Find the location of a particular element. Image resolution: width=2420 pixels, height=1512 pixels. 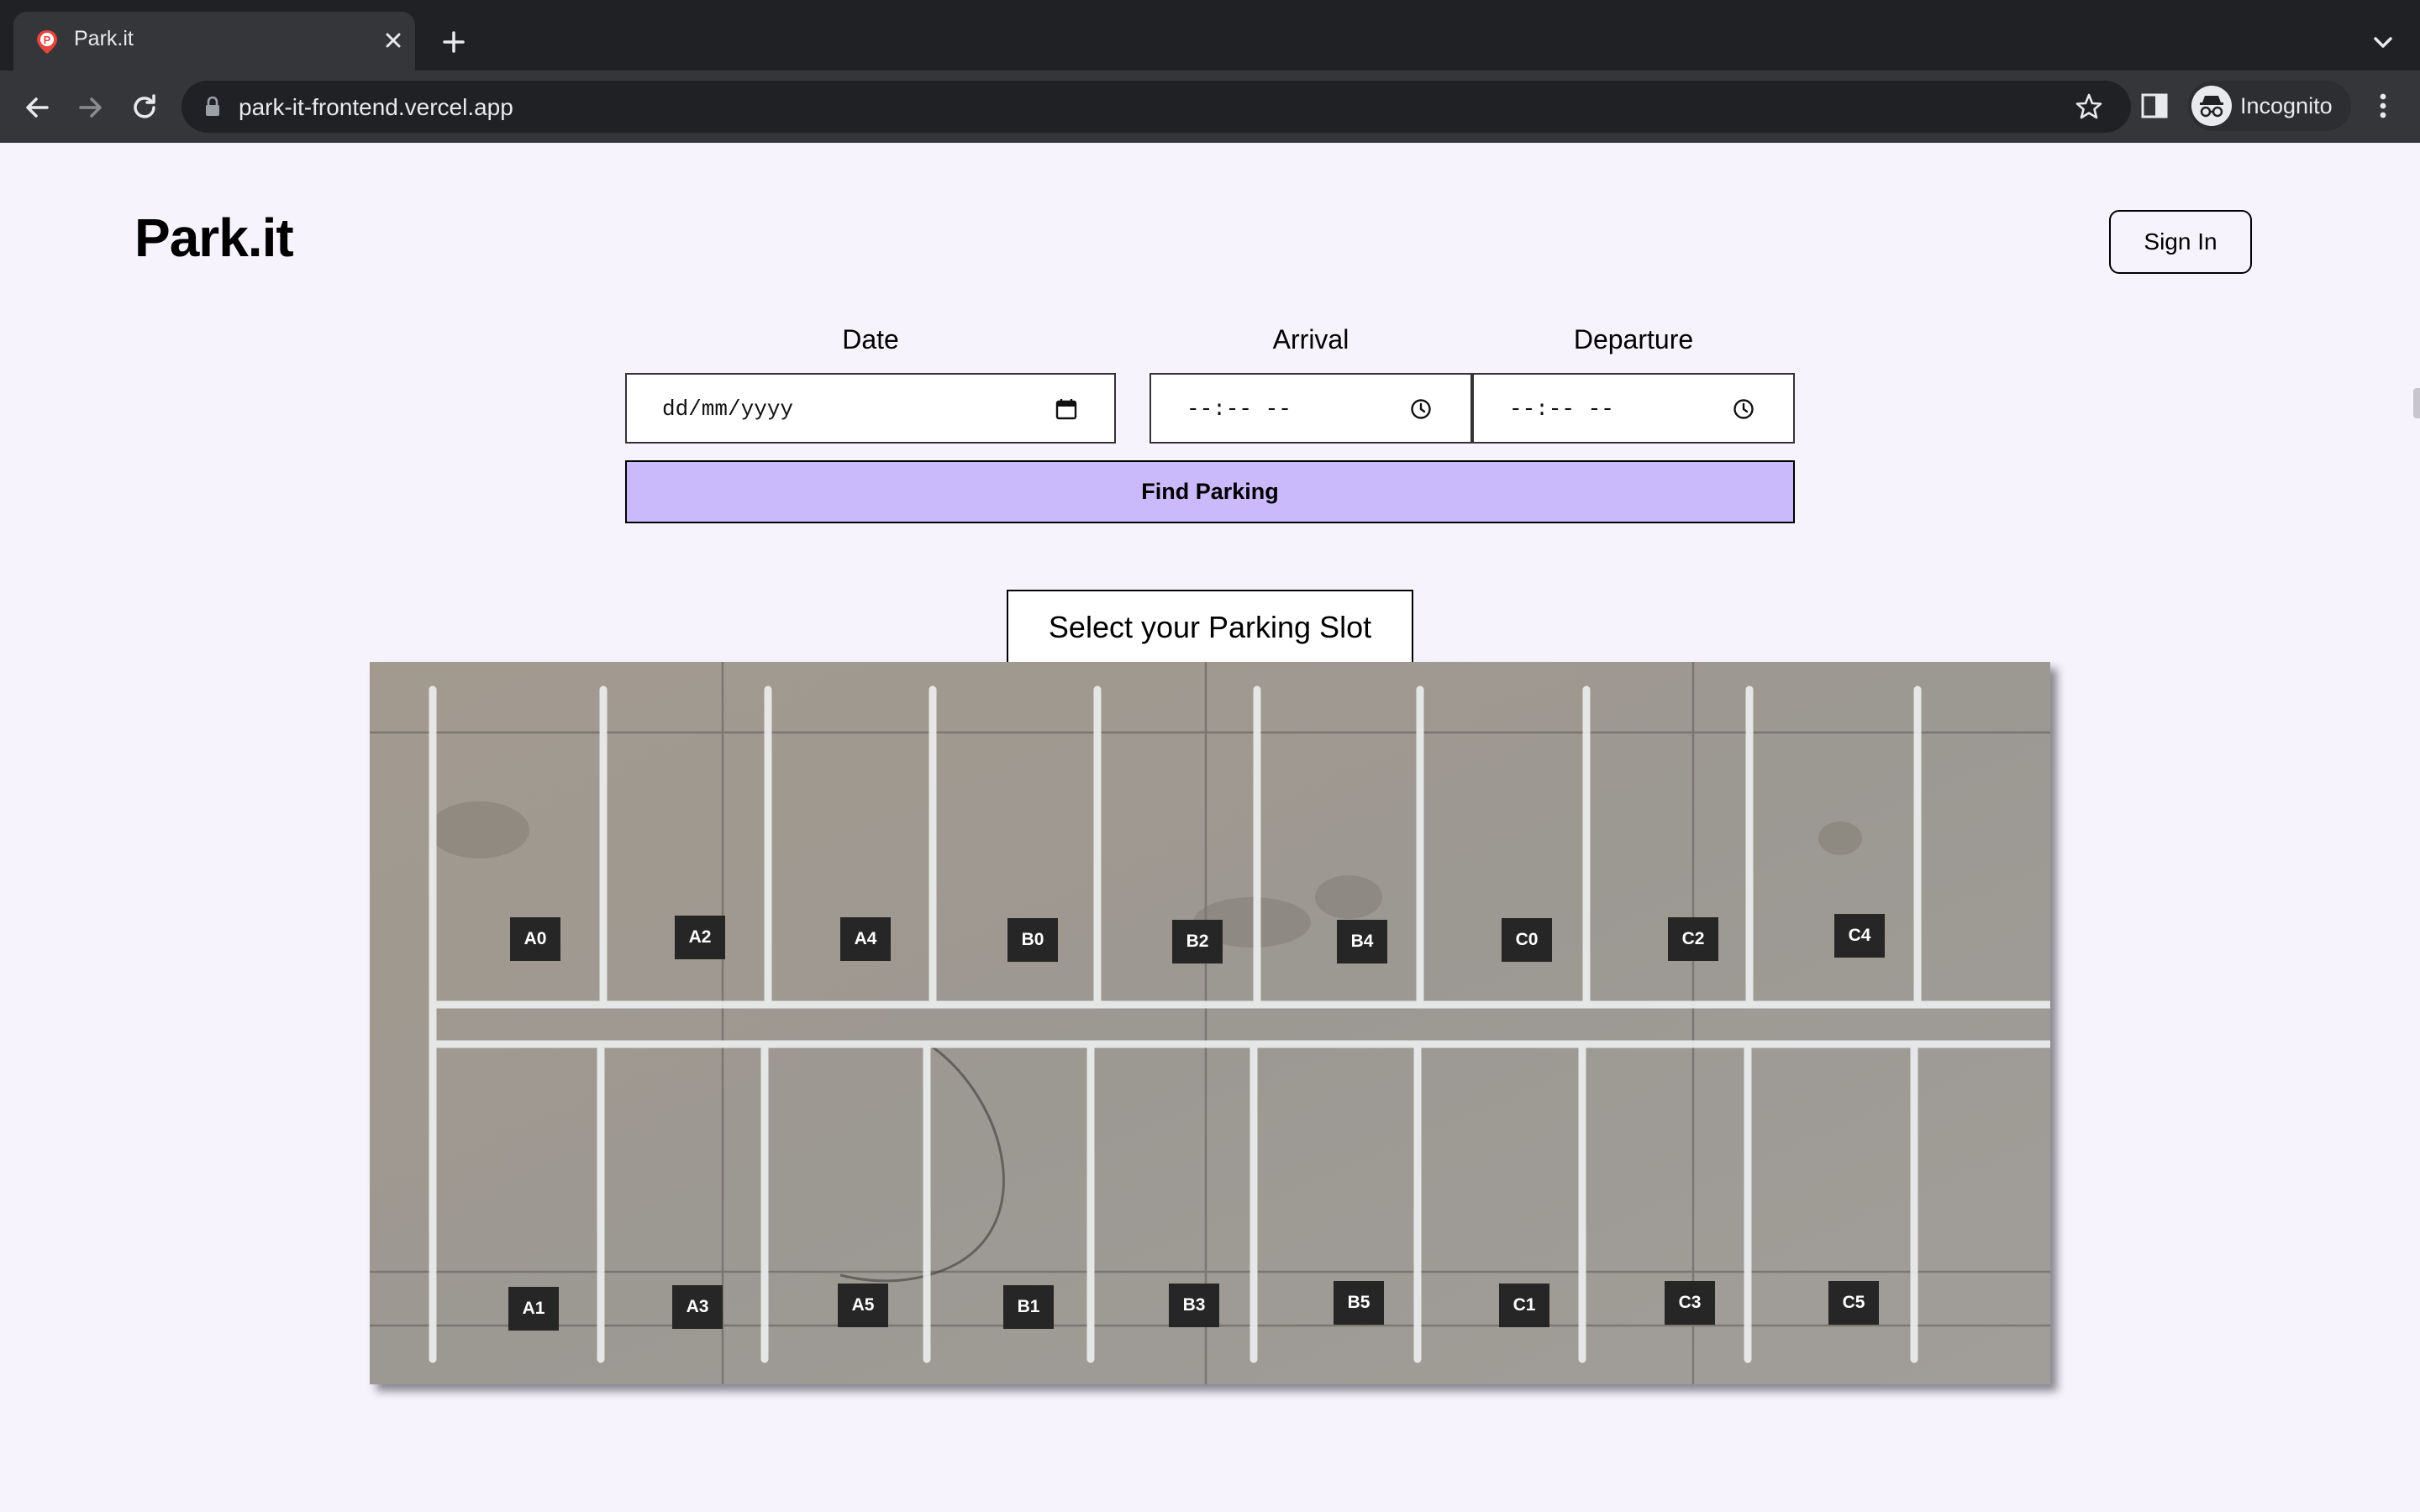

back-arrow-icon is located at coordinates (36, 107).